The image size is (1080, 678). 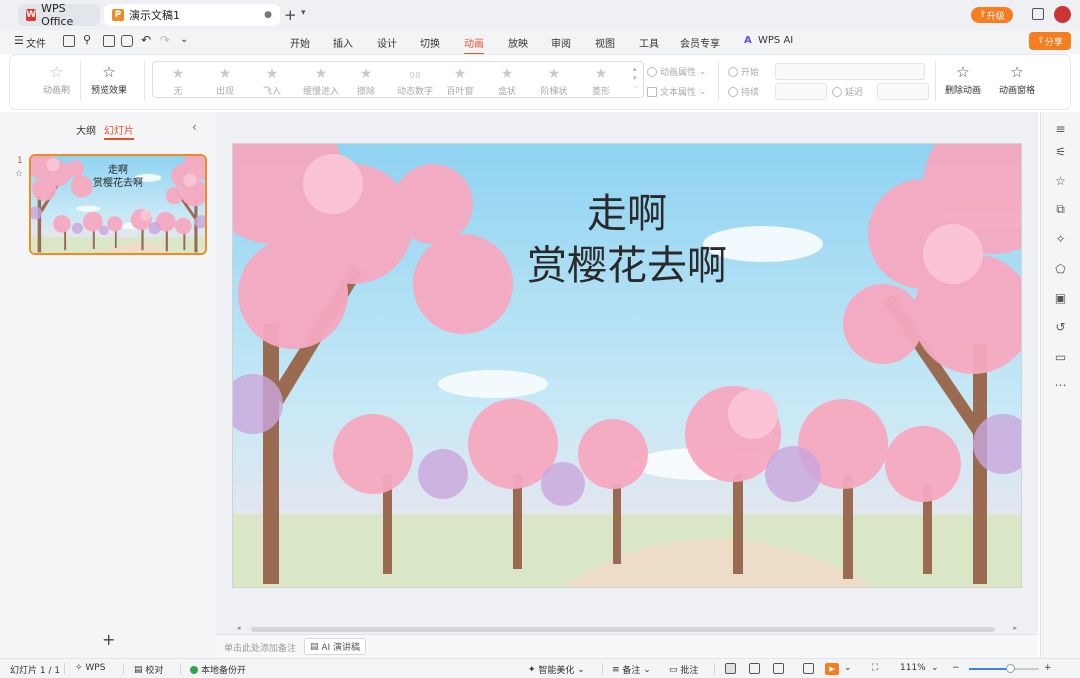 I want to click on grid-view-icon, so click(x=754, y=668).